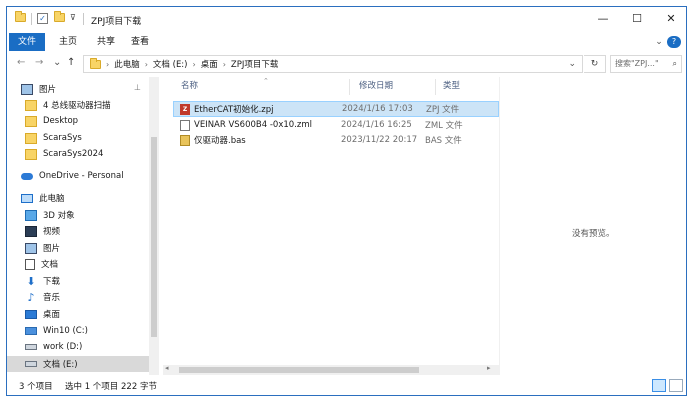 The width and height of the screenshot is (693, 402). Describe the element at coordinates (31, 314) in the screenshot. I see `desktop-icon` at that location.